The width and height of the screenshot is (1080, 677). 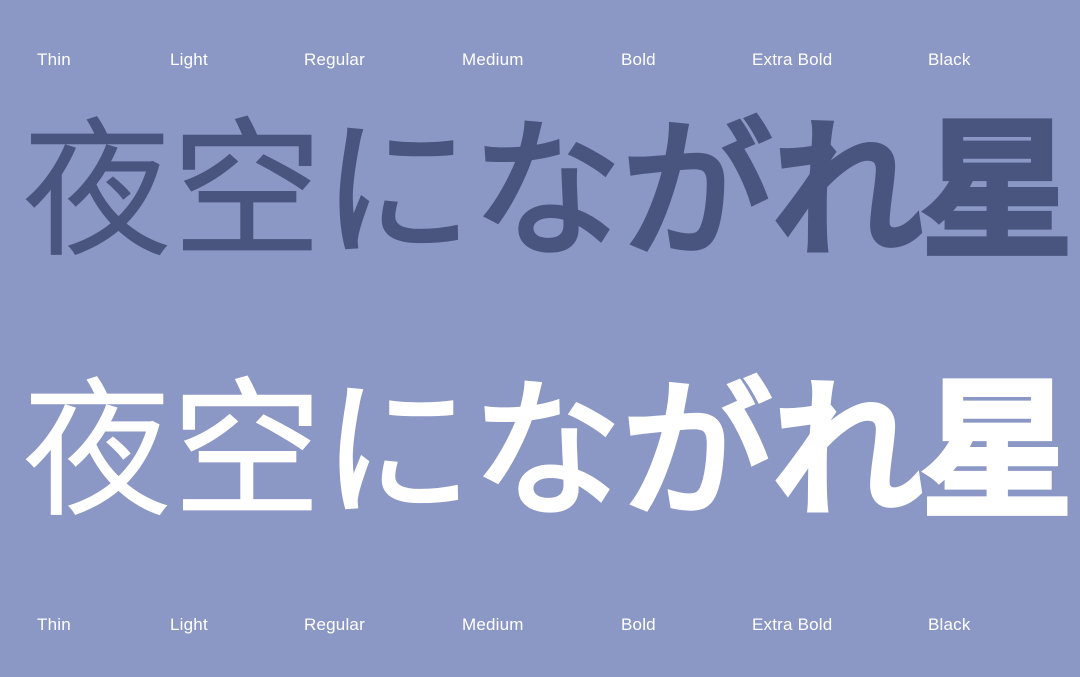 What do you see at coordinates (247, 192) in the screenshot?
I see `specimen-glyph-dark-light: 空` at bounding box center [247, 192].